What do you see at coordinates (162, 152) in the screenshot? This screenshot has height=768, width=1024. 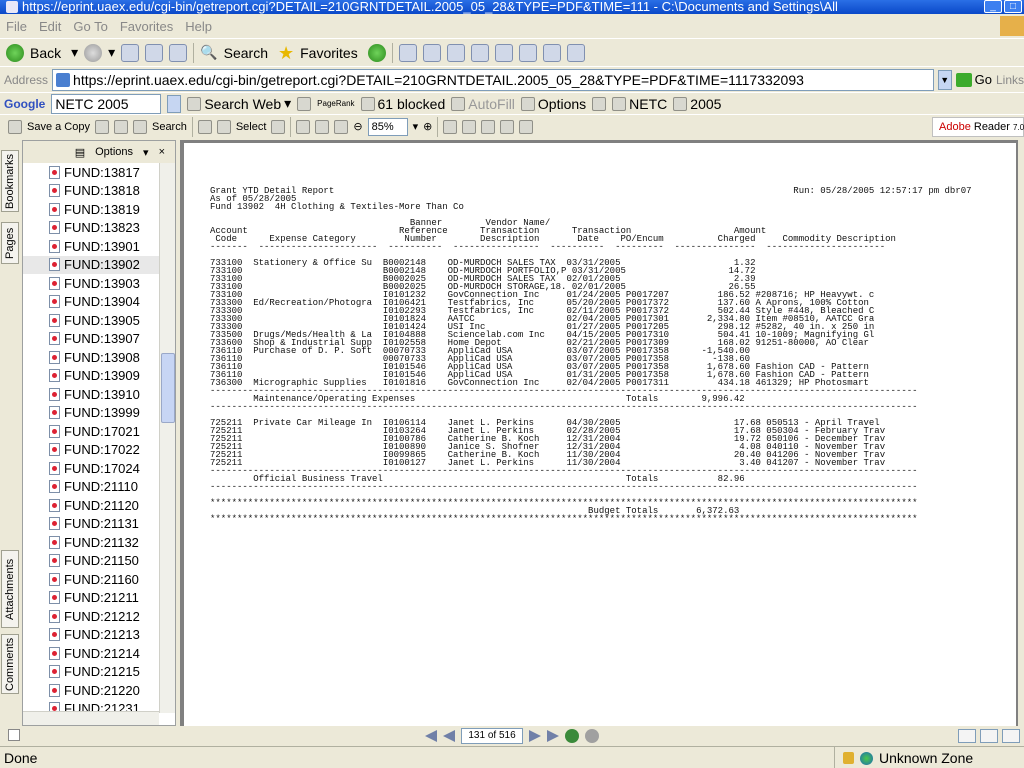 I see `close-panel-icon: ×` at bounding box center [162, 152].